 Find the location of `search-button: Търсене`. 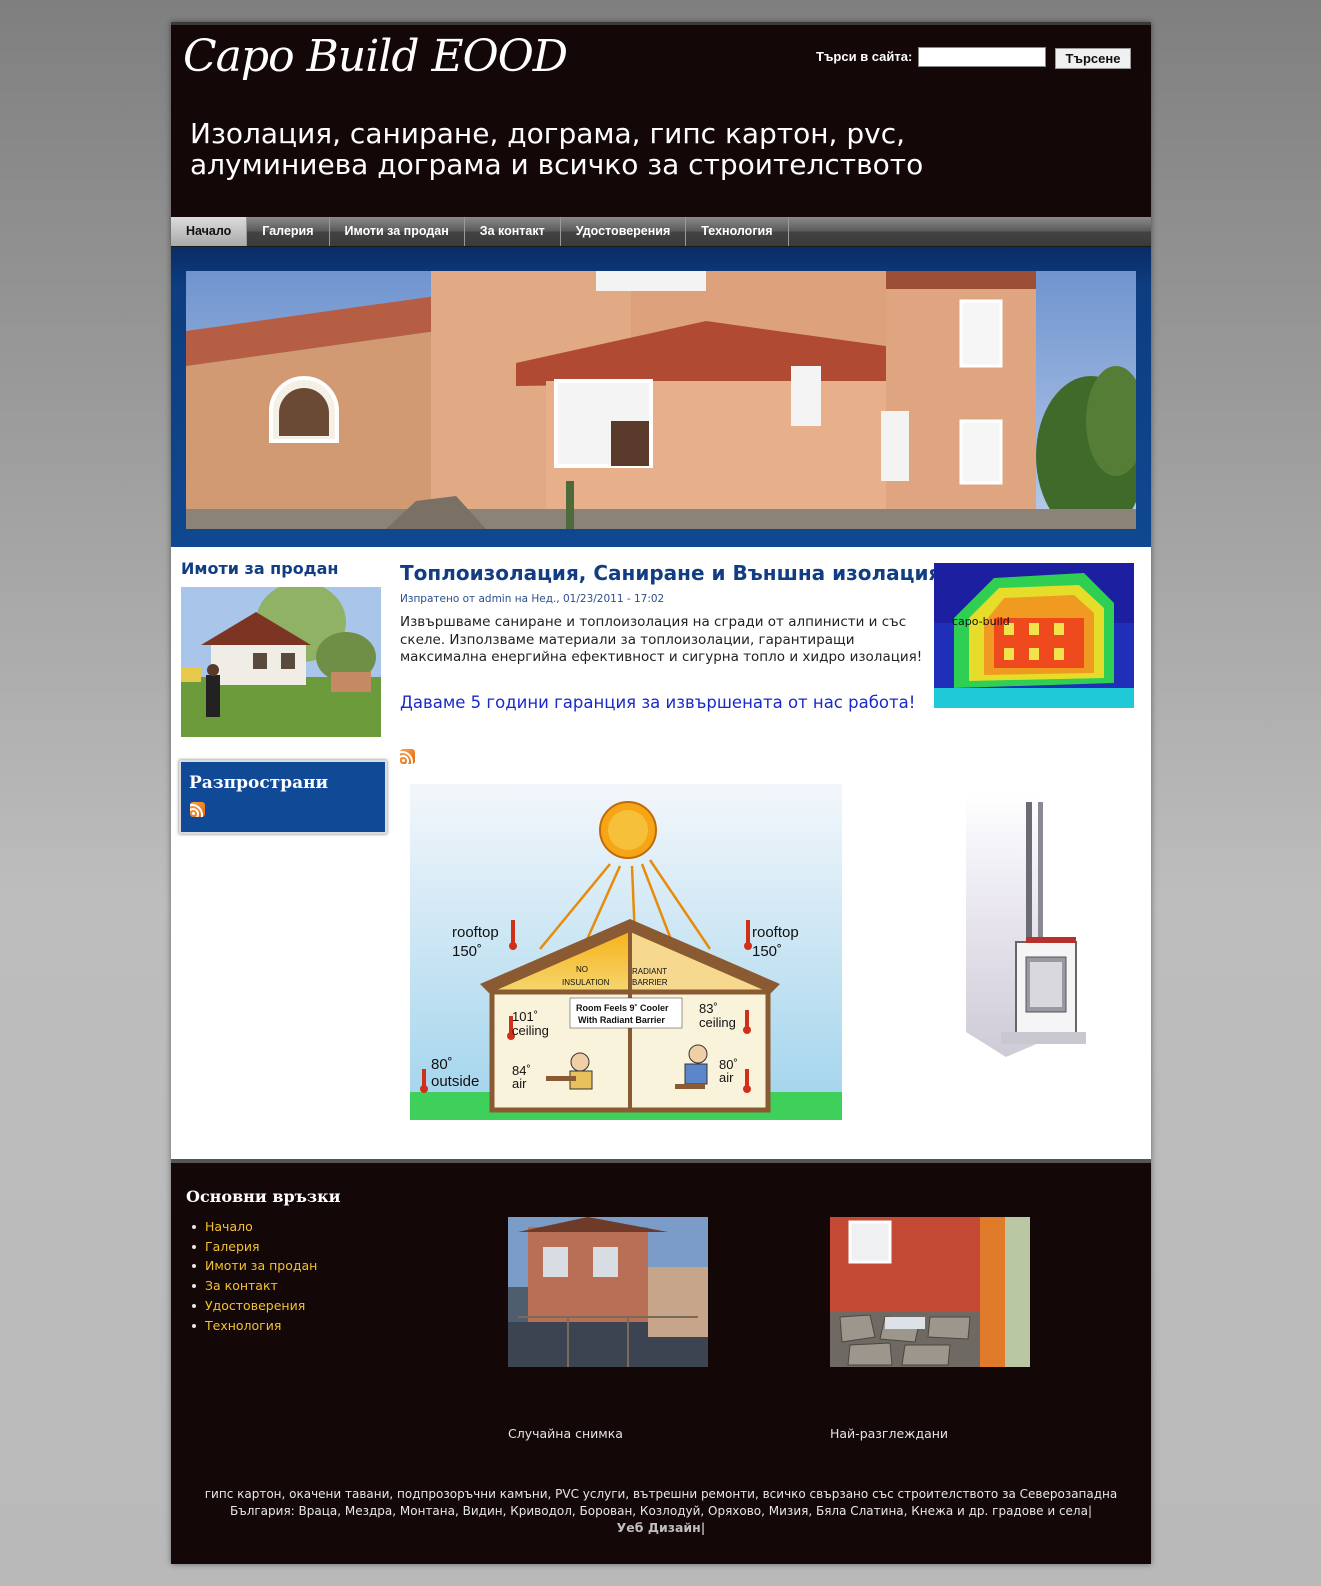

search-button: Търсене is located at coordinates (1093, 58).